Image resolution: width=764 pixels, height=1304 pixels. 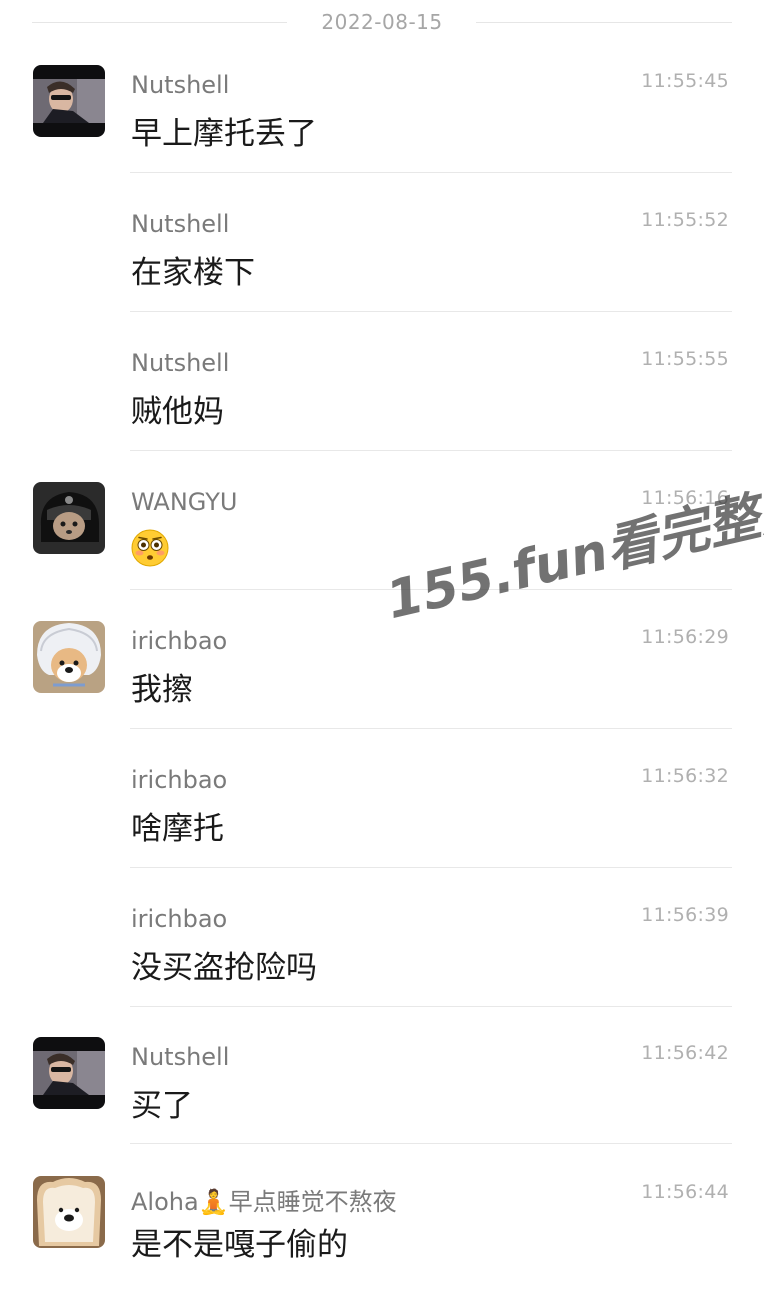 What do you see at coordinates (685, 220) in the screenshot?
I see `message-time: 11:55:52` at bounding box center [685, 220].